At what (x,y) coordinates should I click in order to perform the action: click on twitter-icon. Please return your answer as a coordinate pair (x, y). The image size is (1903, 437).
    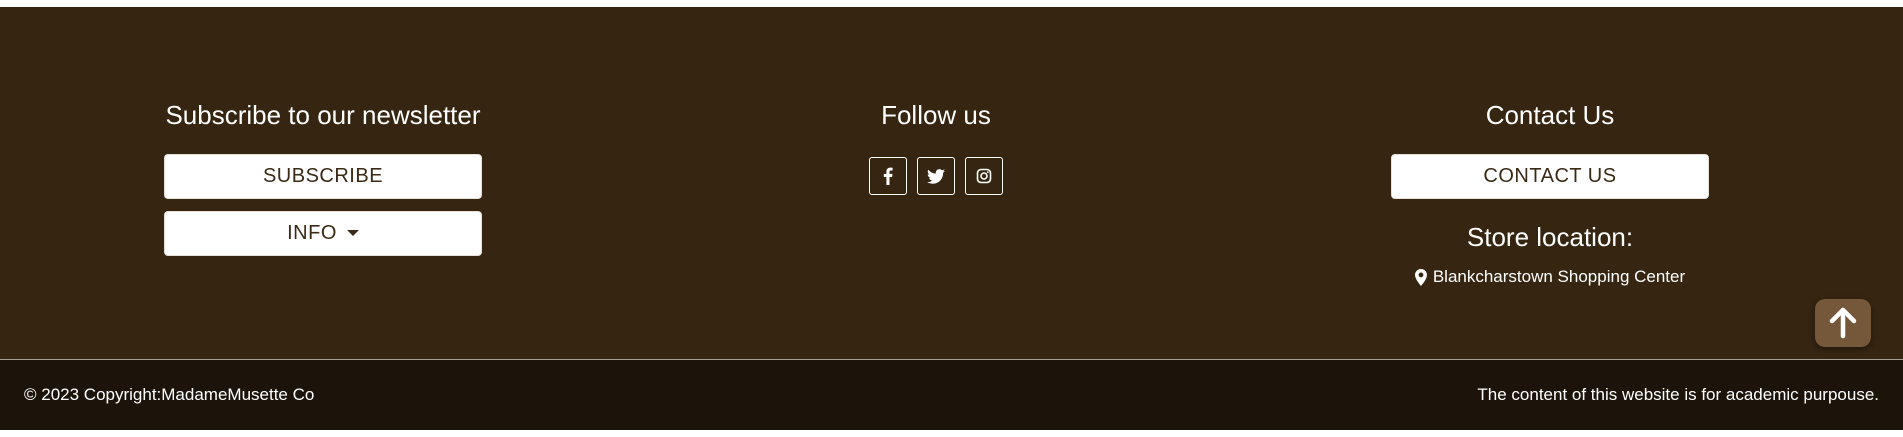
    Looking at the image, I should click on (936, 176).